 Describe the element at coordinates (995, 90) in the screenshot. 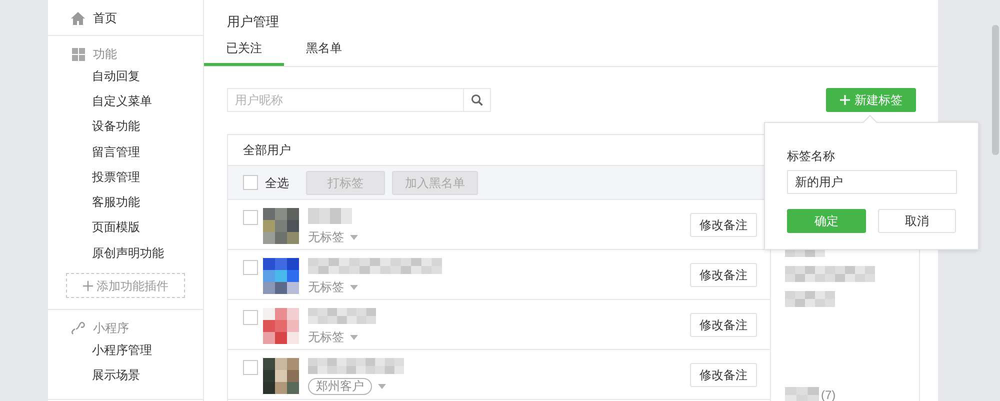

I see `scrollbar` at that location.